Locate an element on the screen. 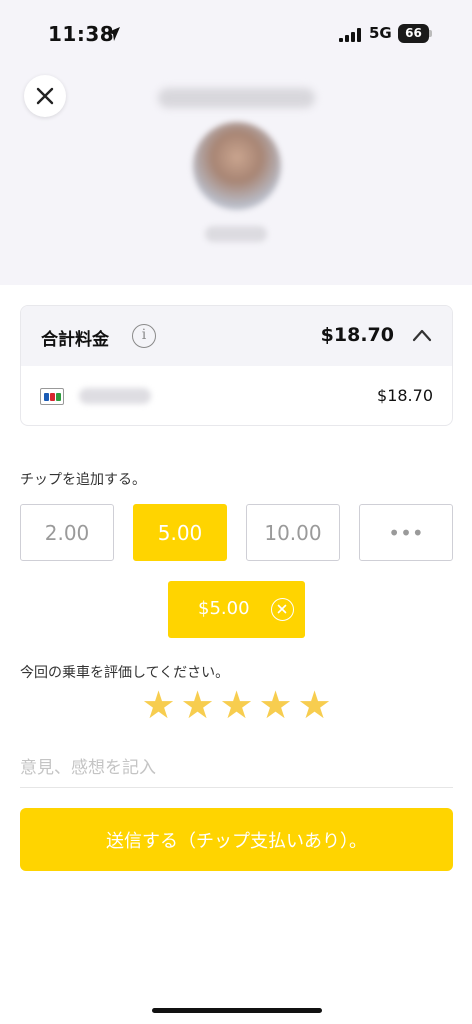  status-bar: 11:38 5G 66 is located at coordinates (236, 31).